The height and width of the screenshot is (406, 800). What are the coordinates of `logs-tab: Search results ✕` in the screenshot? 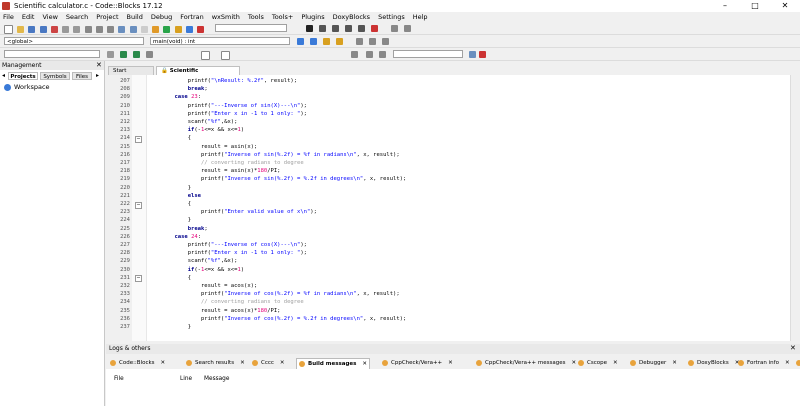 It's located at (215, 363).